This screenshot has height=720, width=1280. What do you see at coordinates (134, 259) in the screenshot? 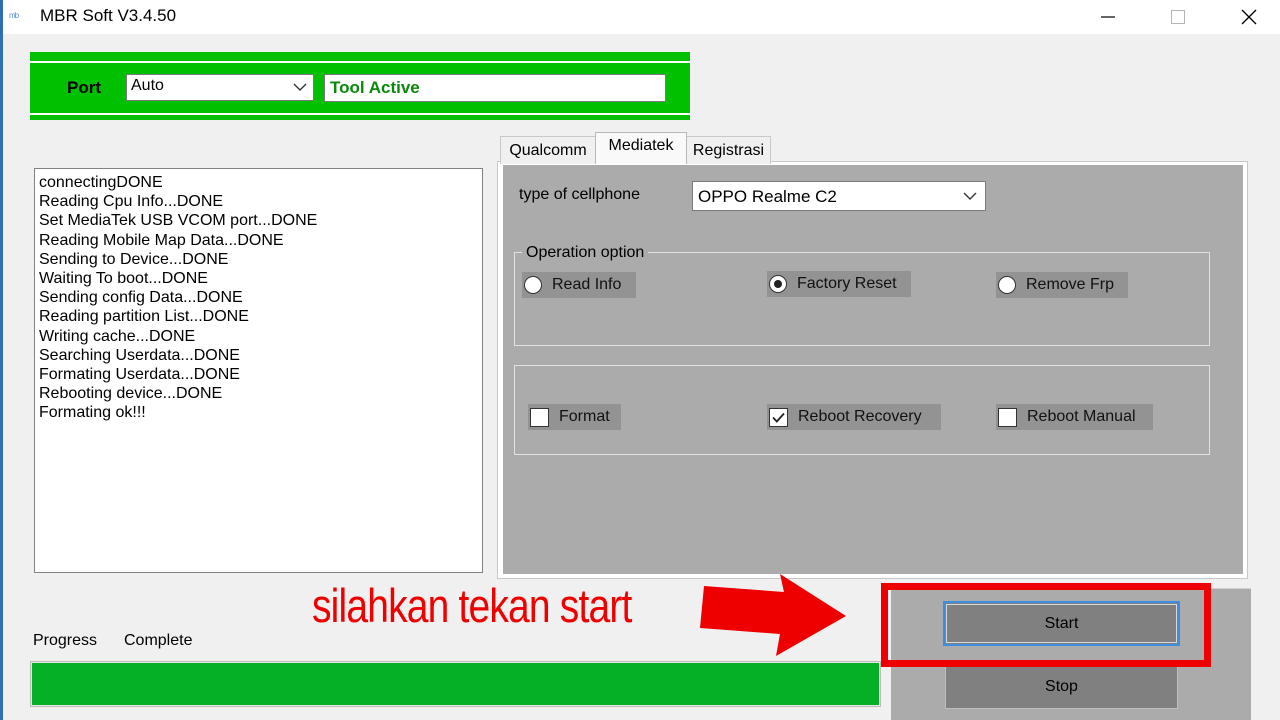
I see `log-line: Sending to Device...DONE` at bounding box center [134, 259].